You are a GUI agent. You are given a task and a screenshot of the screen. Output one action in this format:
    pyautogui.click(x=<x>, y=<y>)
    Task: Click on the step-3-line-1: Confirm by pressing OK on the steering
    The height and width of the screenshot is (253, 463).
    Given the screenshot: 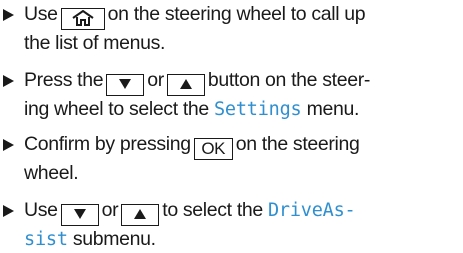 What is the action you would take?
    pyautogui.click(x=241, y=145)
    